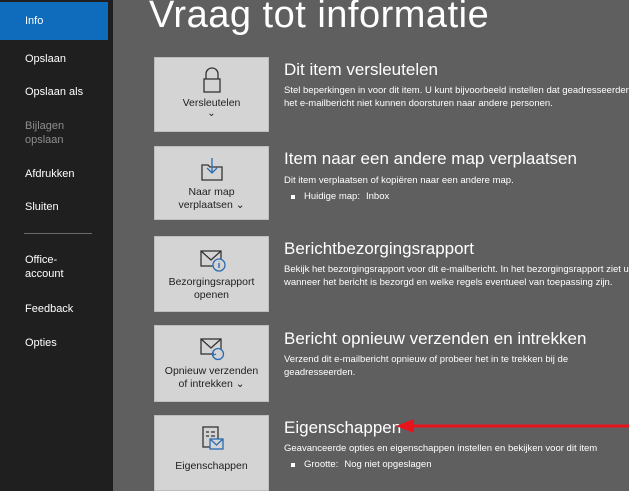  Describe the element at coordinates (377, 196) in the screenshot. I see `current-folder-value: Inbox` at that location.